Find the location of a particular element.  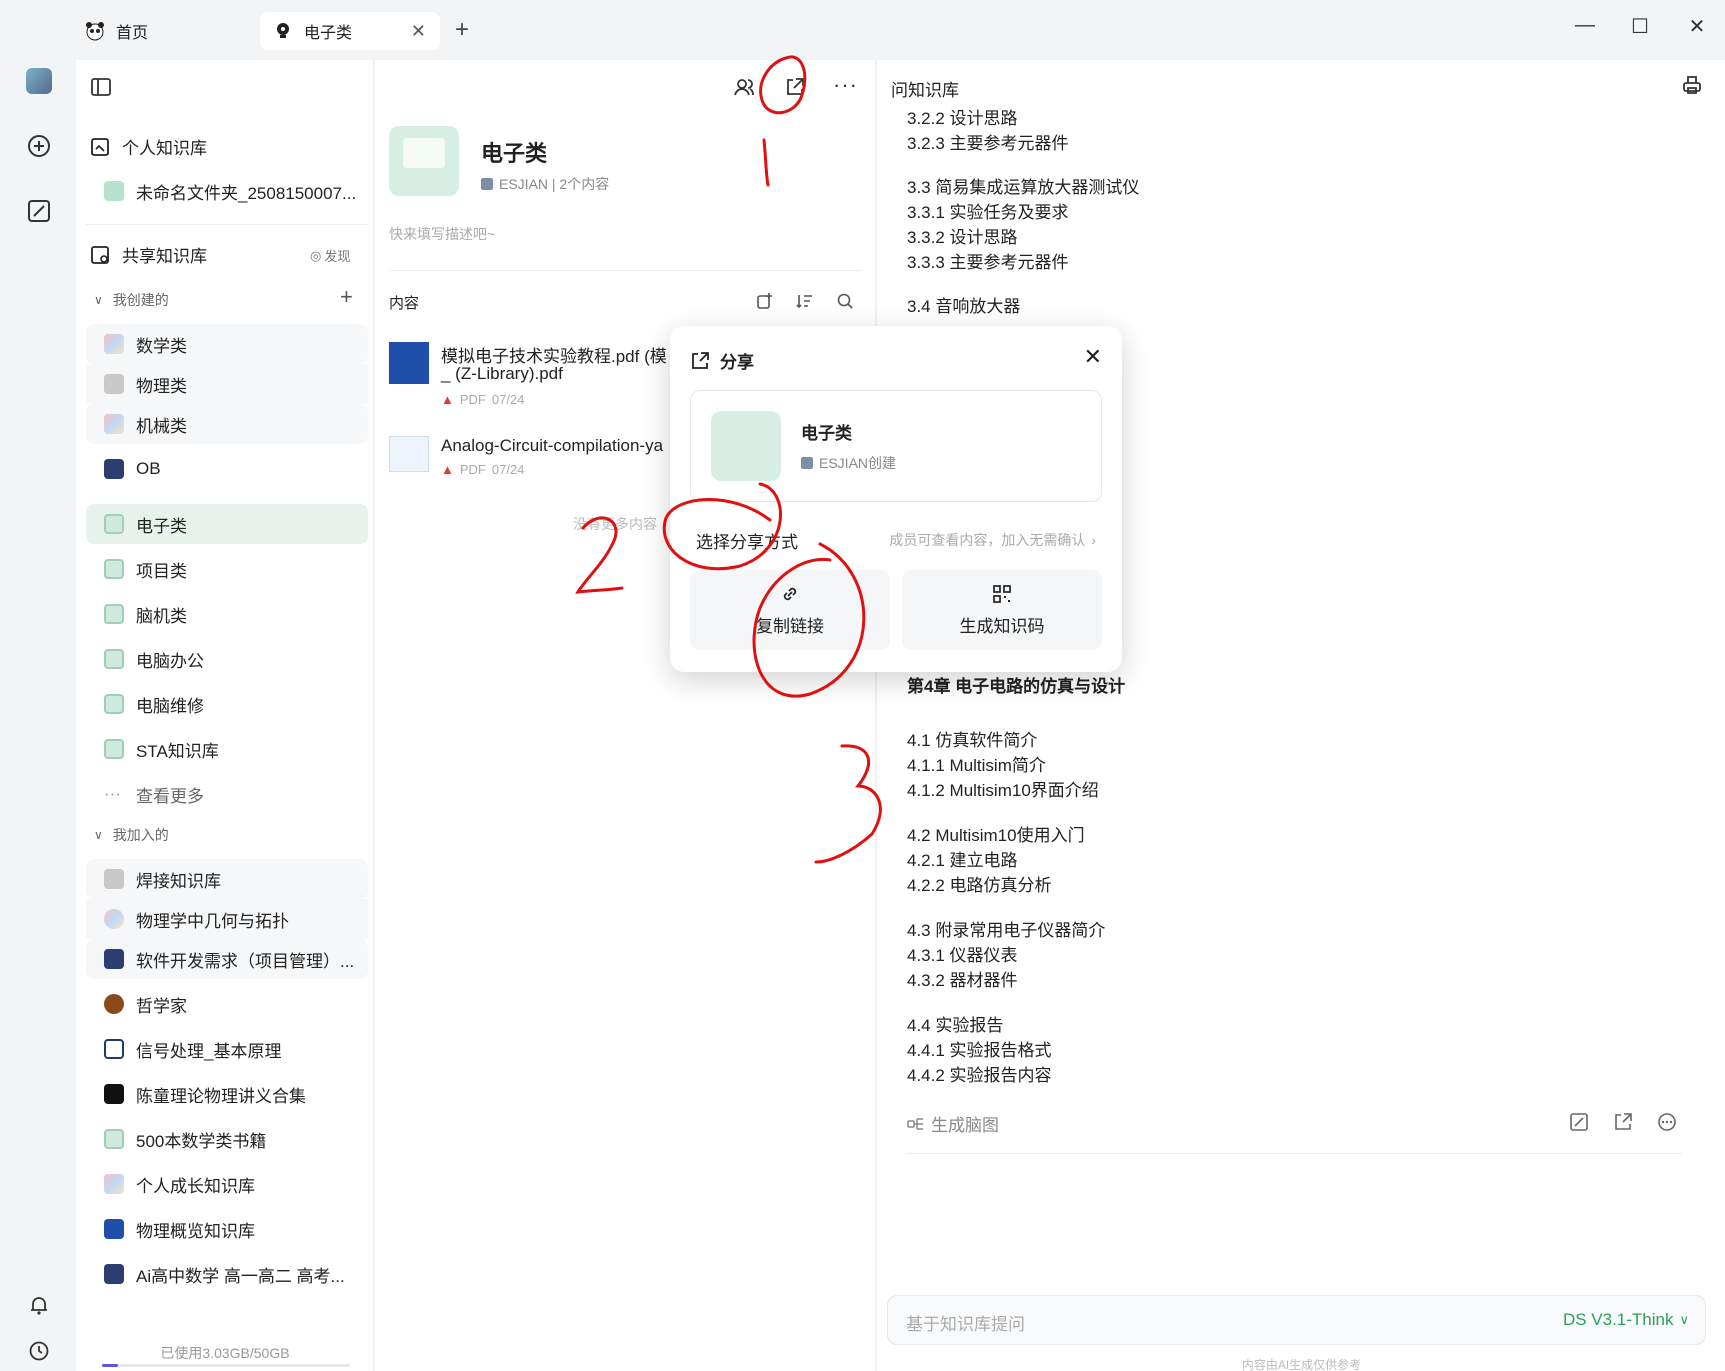

dialog-close-icon: ✕ is located at coordinates (1093, 357).